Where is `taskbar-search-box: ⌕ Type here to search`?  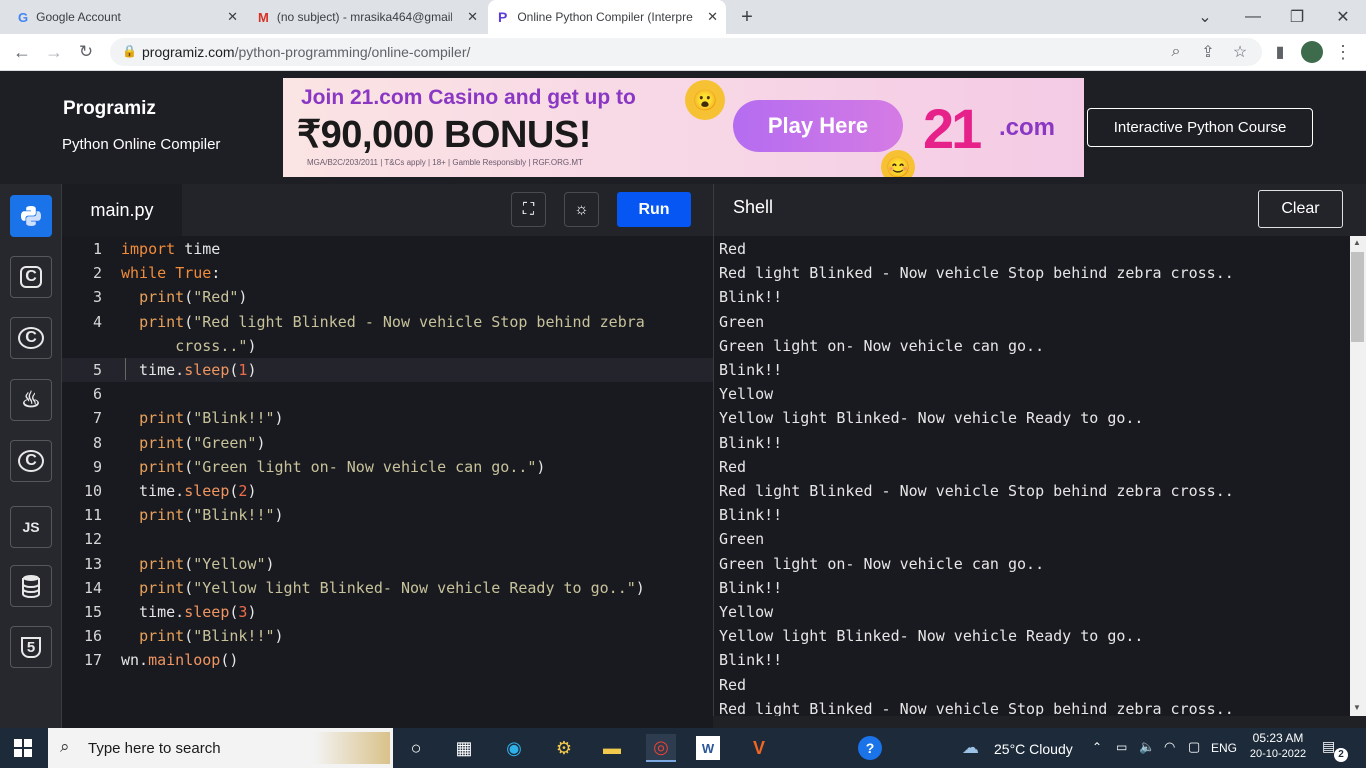
taskbar-search-box: ⌕ Type here to search is located at coordinates (220, 748).